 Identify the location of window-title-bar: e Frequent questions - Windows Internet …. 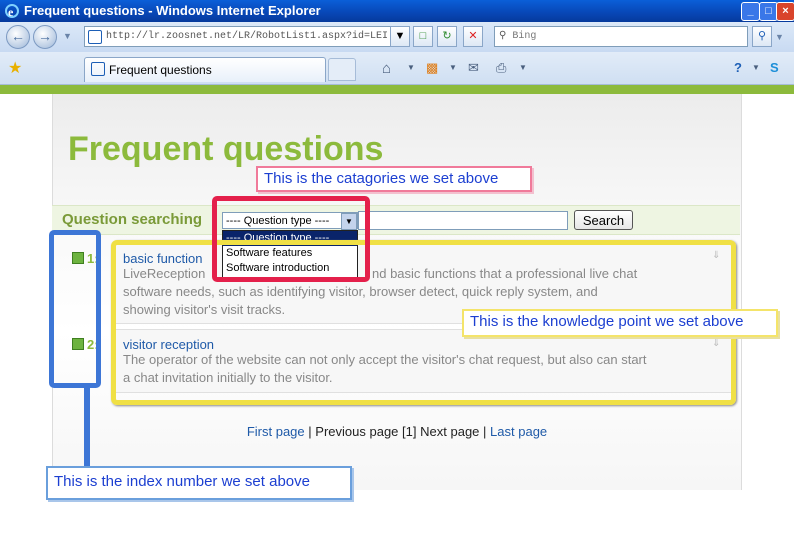
(397, 11).